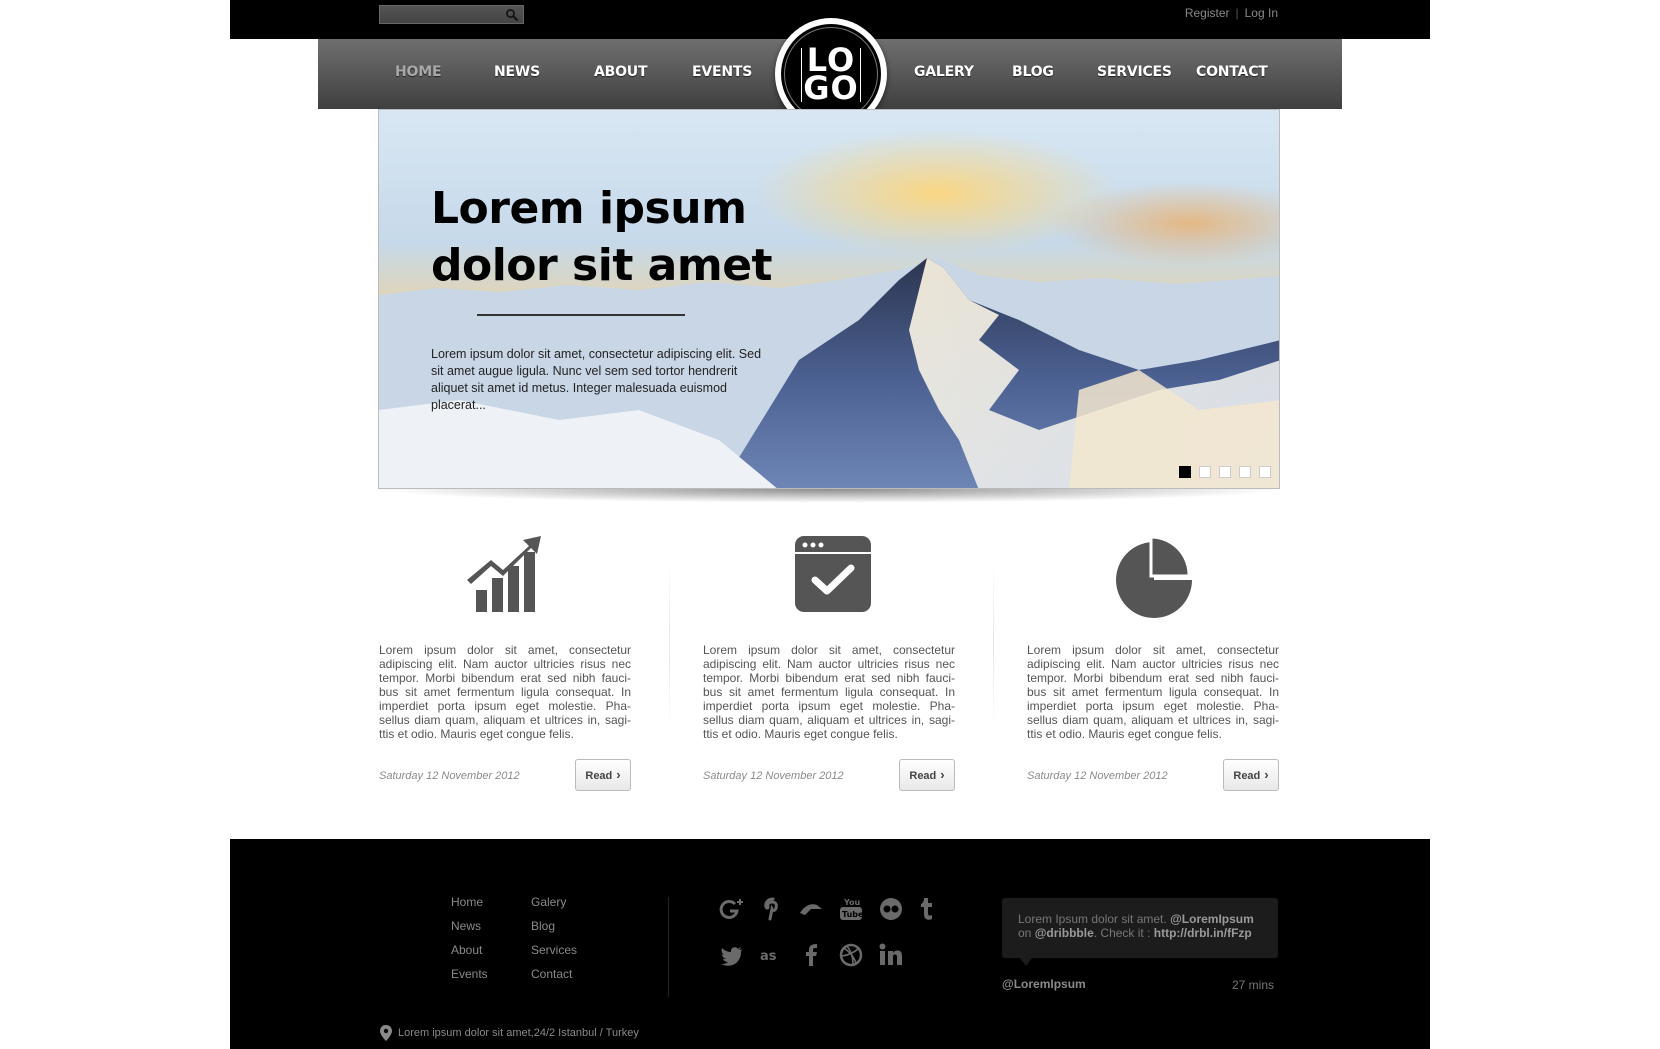  I want to click on auth-links: Register | Log In, so click(1231, 13).